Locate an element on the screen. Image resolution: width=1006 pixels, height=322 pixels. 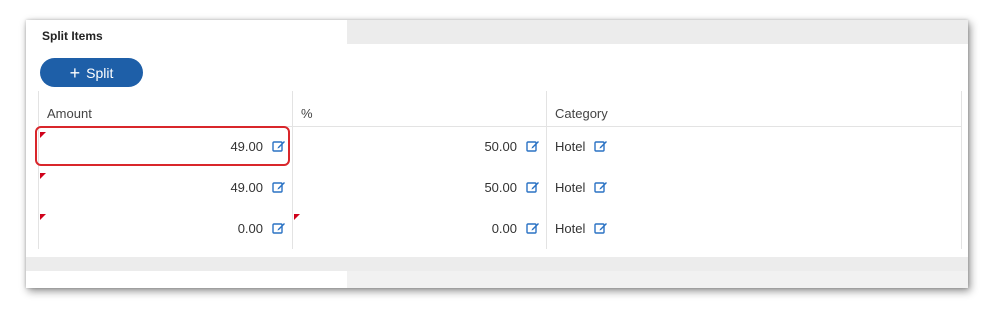
tab-split-items: Split Items is located at coordinates (186, 32).